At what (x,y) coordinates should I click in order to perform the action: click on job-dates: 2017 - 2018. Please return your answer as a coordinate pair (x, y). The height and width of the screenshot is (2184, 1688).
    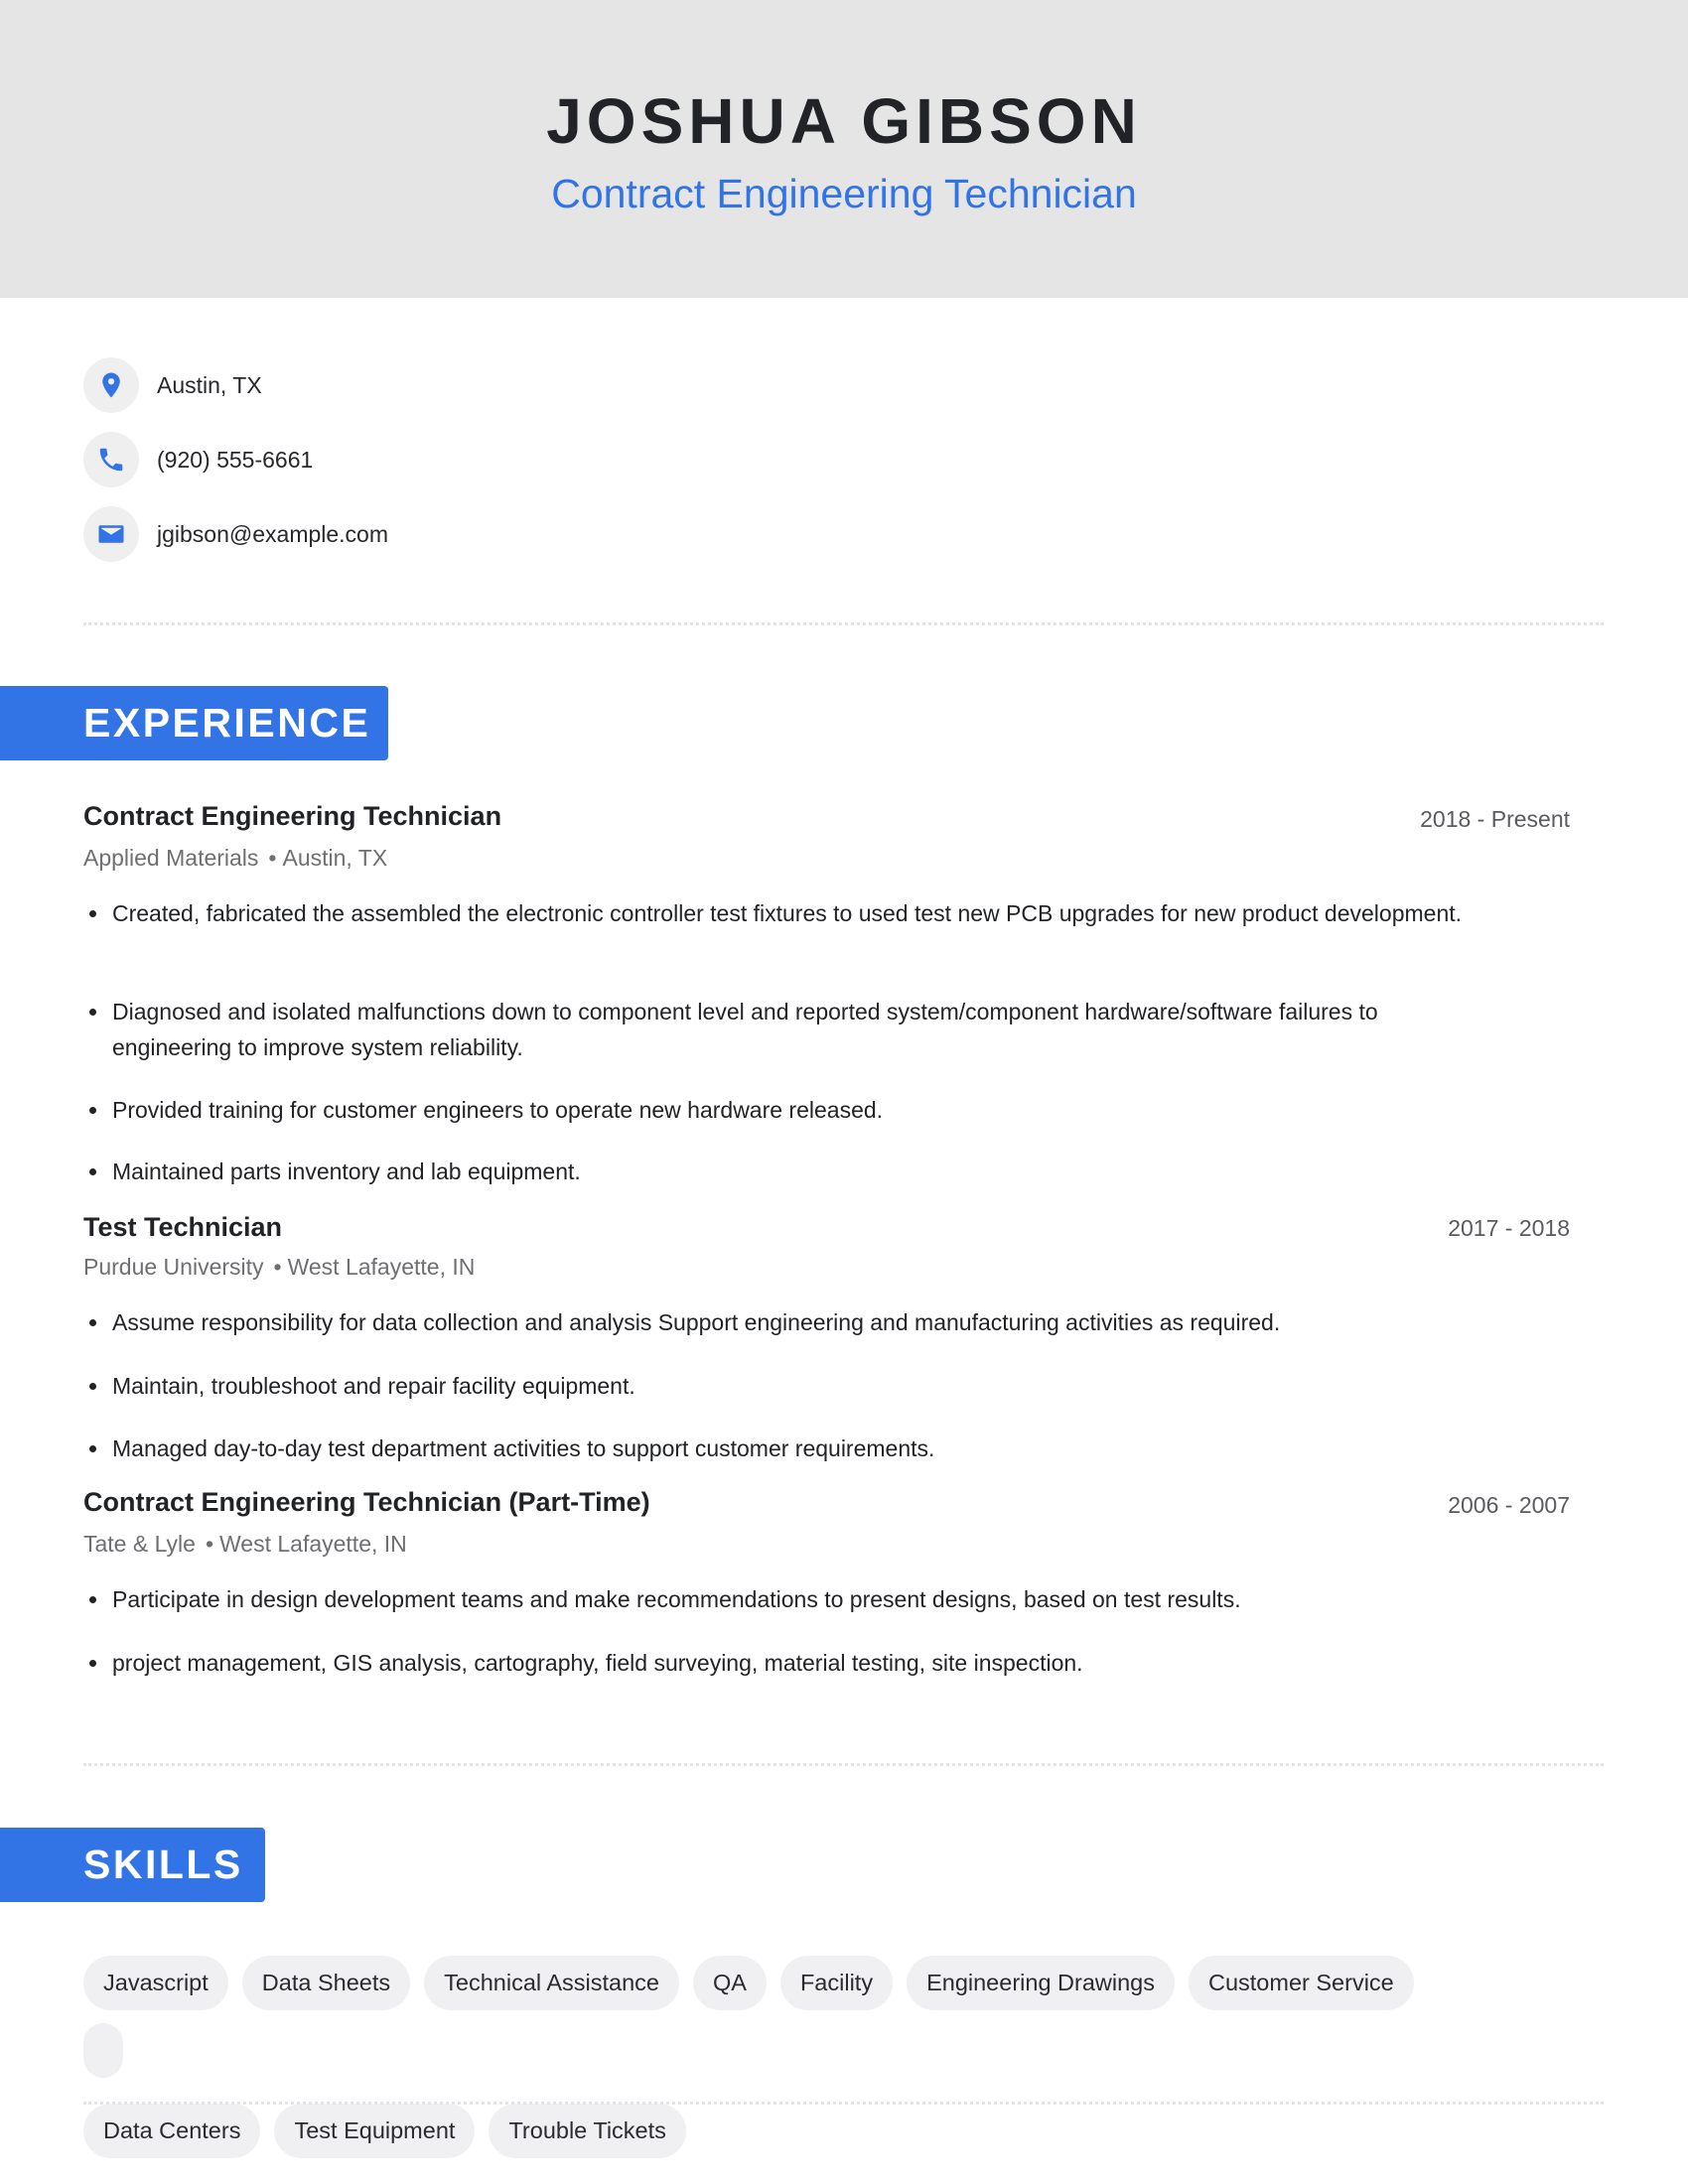
    Looking at the image, I should click on (1509, 1228).